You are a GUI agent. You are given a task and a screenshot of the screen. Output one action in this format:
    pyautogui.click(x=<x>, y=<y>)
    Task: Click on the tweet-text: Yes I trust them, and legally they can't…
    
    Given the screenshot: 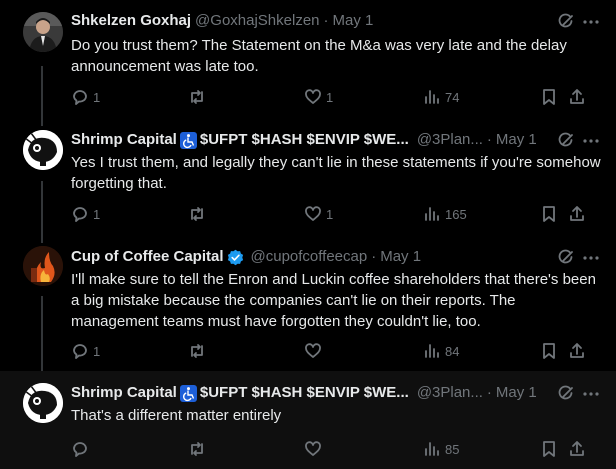 What is the action you would take?
    pyautogui.click(x=336, y=173)
    